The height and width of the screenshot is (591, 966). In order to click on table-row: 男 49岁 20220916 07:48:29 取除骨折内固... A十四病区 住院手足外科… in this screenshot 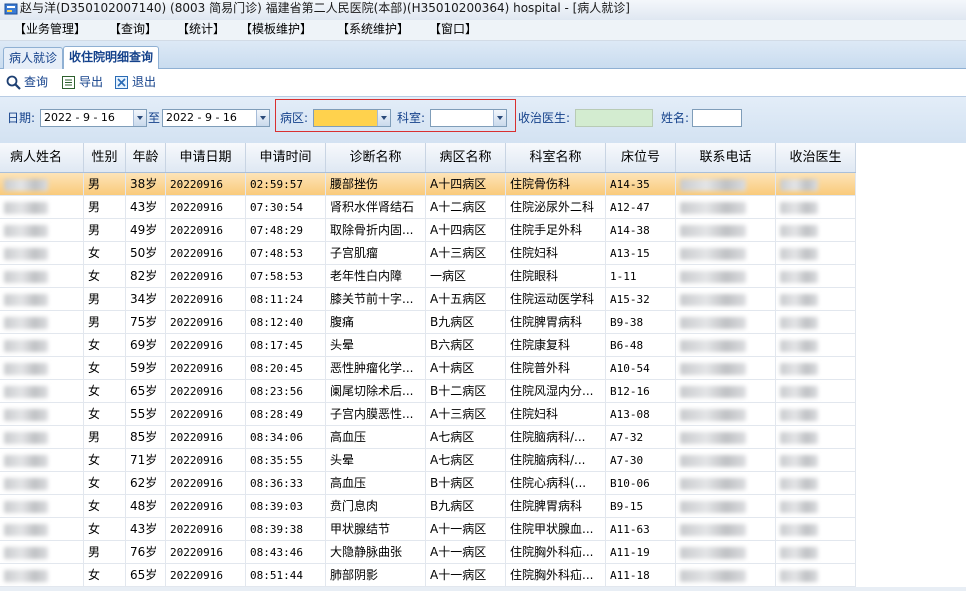, I will do `click(428, 230)`.